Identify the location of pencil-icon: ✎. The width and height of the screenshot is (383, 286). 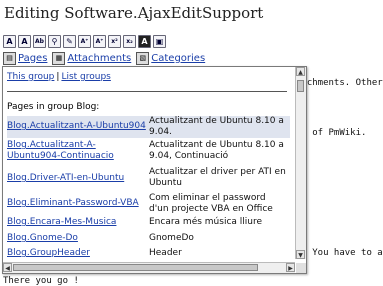
(69, 41).